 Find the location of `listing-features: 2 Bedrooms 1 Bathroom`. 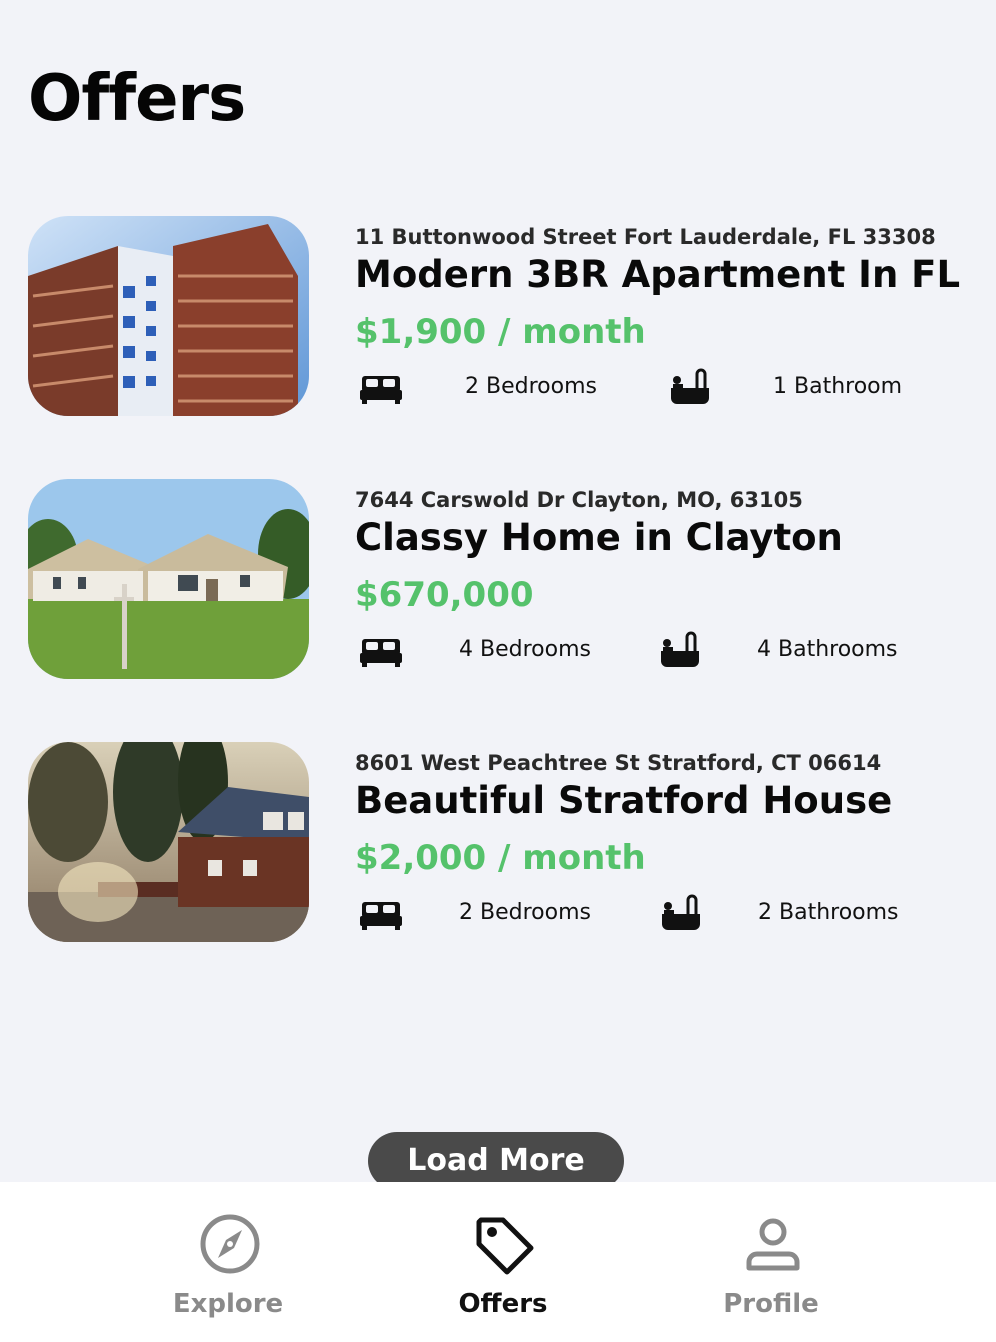

listing-features: 2 Bedrooms 1 Bathroom is located at coordinates (661, 388).